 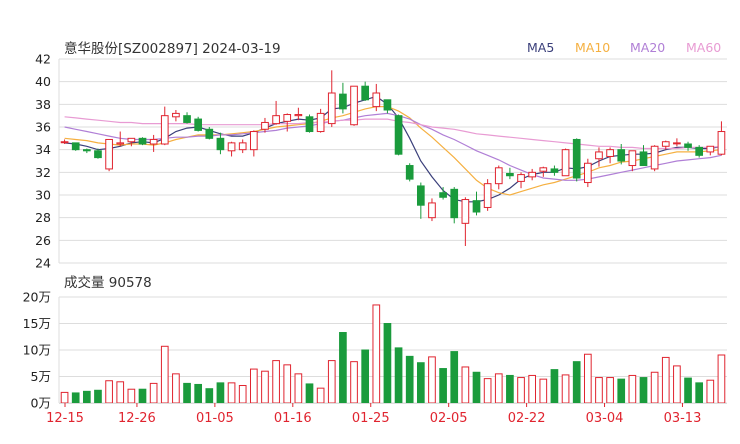 I want to click on volume-tick-label: 5万, so click(x=41, y=376).